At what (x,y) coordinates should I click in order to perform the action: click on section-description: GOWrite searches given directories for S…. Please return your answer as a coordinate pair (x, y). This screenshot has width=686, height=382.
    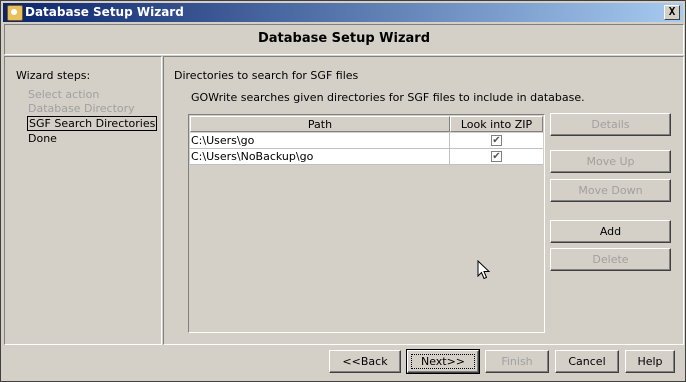
    Looking at the image, I should click on (388, 97).